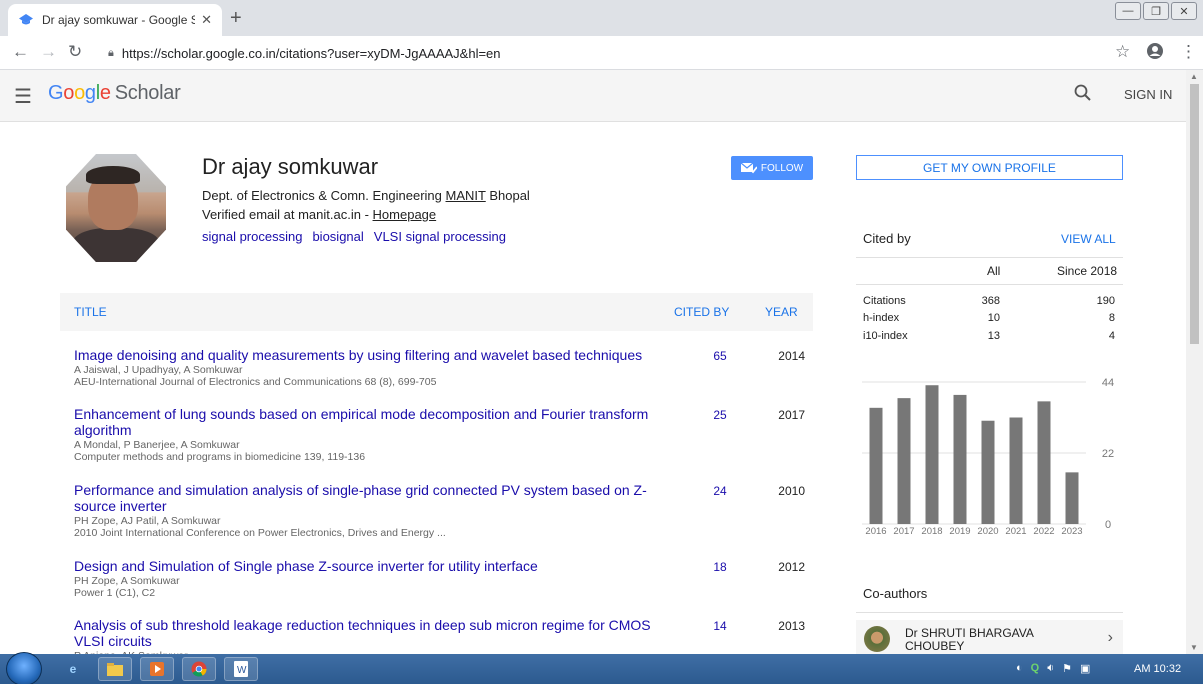 The width and height of the screenshot is (1203, 684). Describe the element at coordinates (73, 669) in the screenshot. I see `internet-explorer-icon: e` at that location.